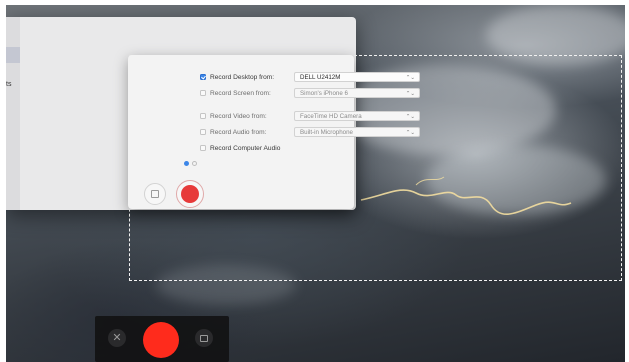  What do you see at coordinates (9, 84) in the screenshot?
I see `sidebar-item-label: ts` at bounding box center [9, 84].